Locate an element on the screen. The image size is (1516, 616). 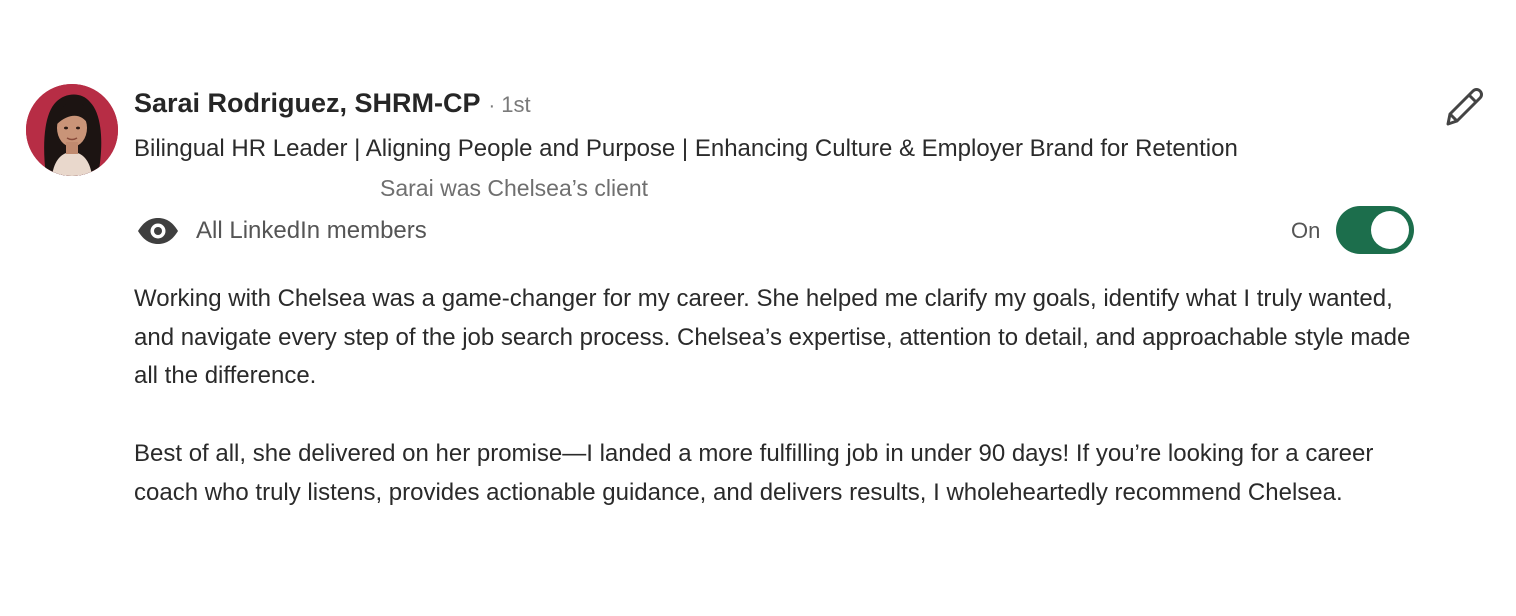
connection-degree: 1st is located at coordinates (516, 104).